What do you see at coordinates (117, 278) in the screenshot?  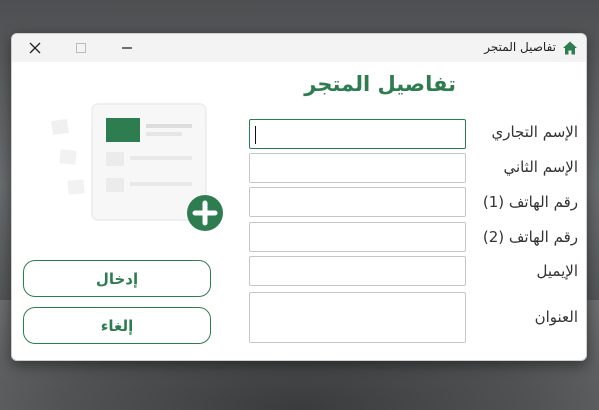 I see `submit-button: إدخال` at bounding box center [117, 278].